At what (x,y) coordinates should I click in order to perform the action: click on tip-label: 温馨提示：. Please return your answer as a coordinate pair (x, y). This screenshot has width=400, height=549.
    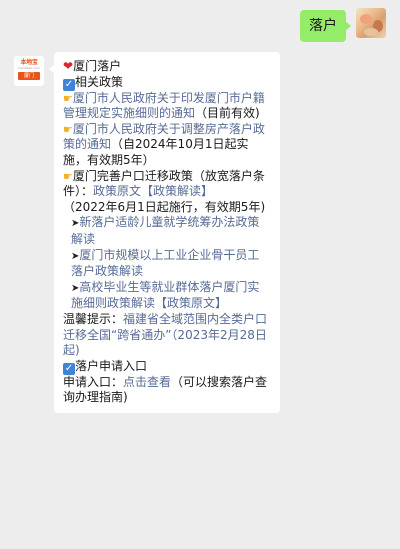
    Looking at the image, I should click on (93, 318).